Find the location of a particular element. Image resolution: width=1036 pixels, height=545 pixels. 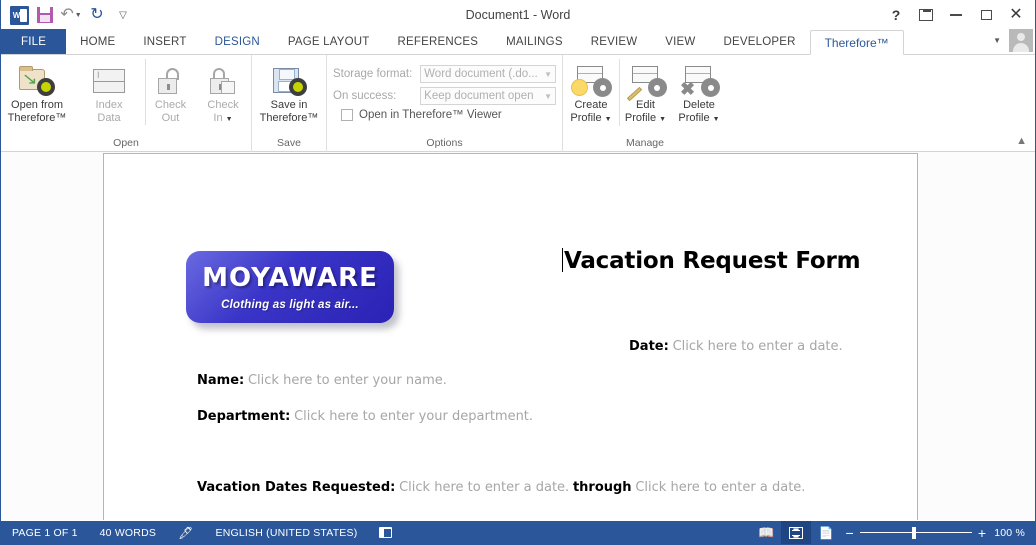

language-indicator: ENGLISH (UNITED STATES) is located at coordinates (287, 532).